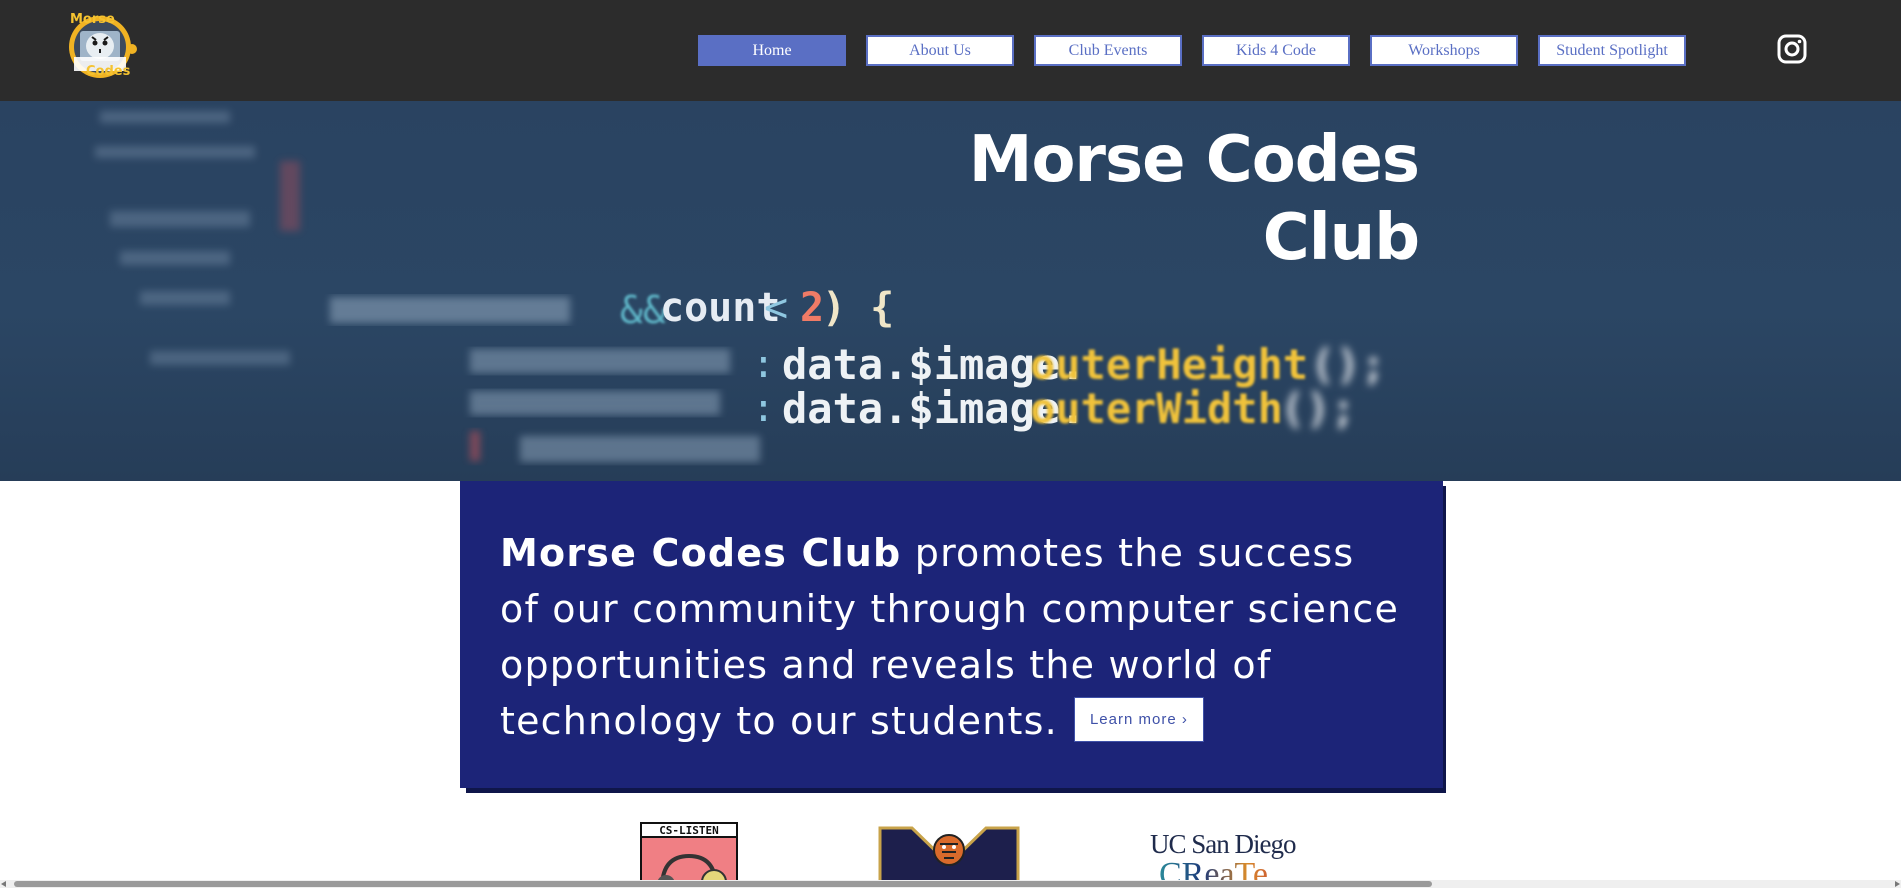 The height and width of the screenshot is (888, 1901). I want to click on nav-student-spotlight: Student Spotlight, so click(1612, 50).